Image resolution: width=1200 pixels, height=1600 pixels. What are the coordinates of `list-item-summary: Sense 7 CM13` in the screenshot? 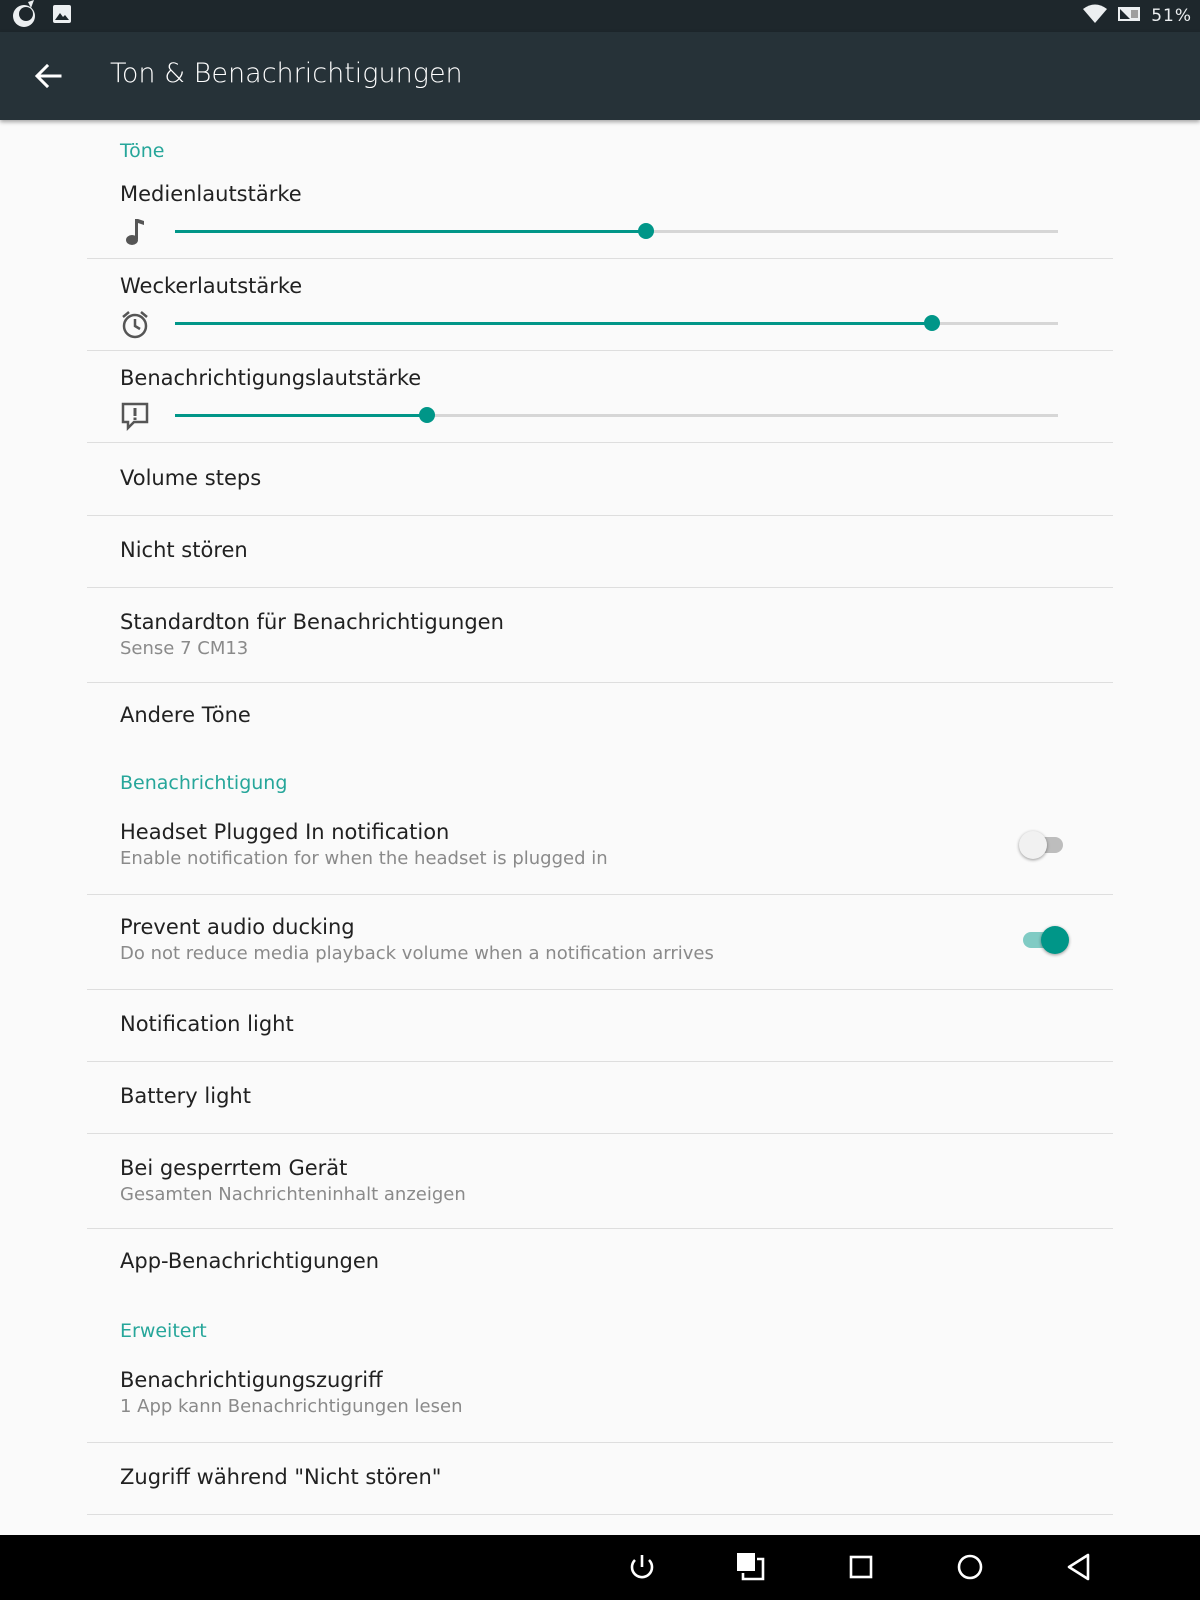 It's located at (184, 648).